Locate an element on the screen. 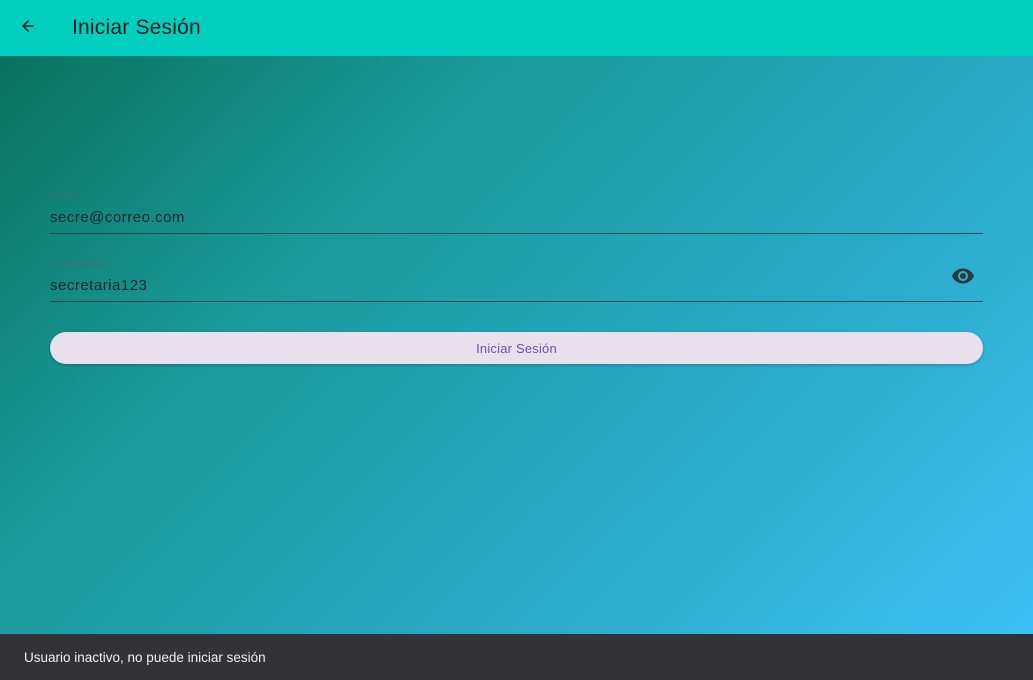  email-value: secre@correo.com is located at coordinates (117, 218).